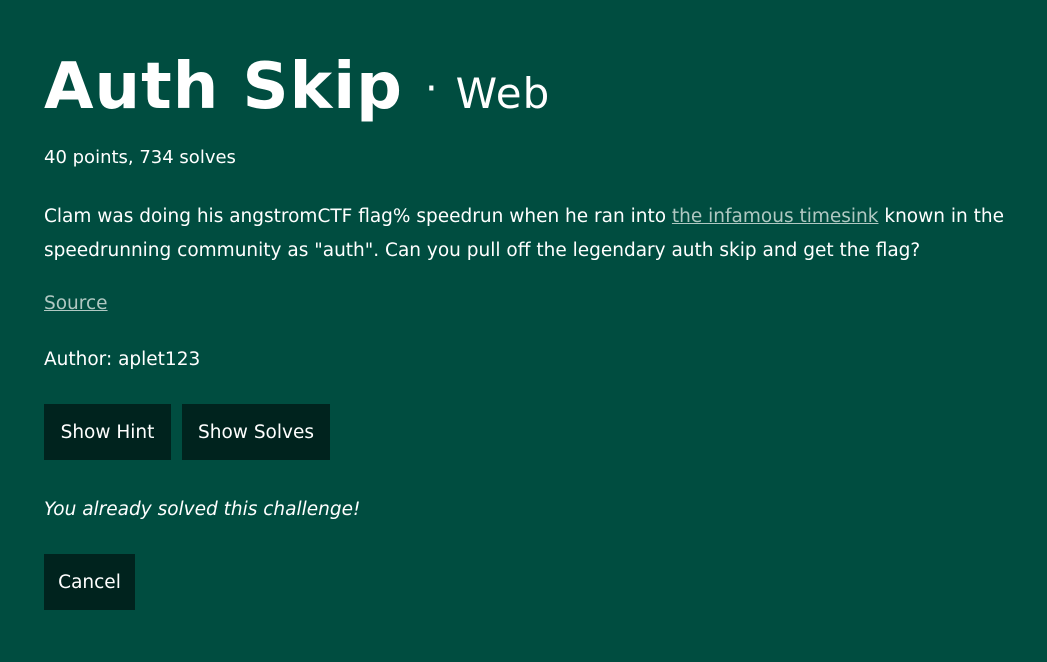 Image resolution: width=1047 pixels, height=662 pixels. I want to click on source-row: Source, so click(76, 304).